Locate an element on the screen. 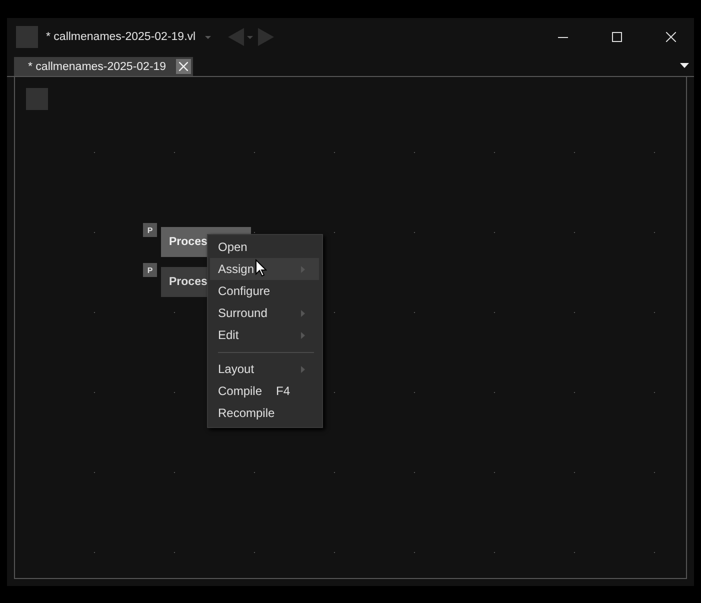 The image size is (701, 603). menu-item: Assign is located at coordinates (264, 269).